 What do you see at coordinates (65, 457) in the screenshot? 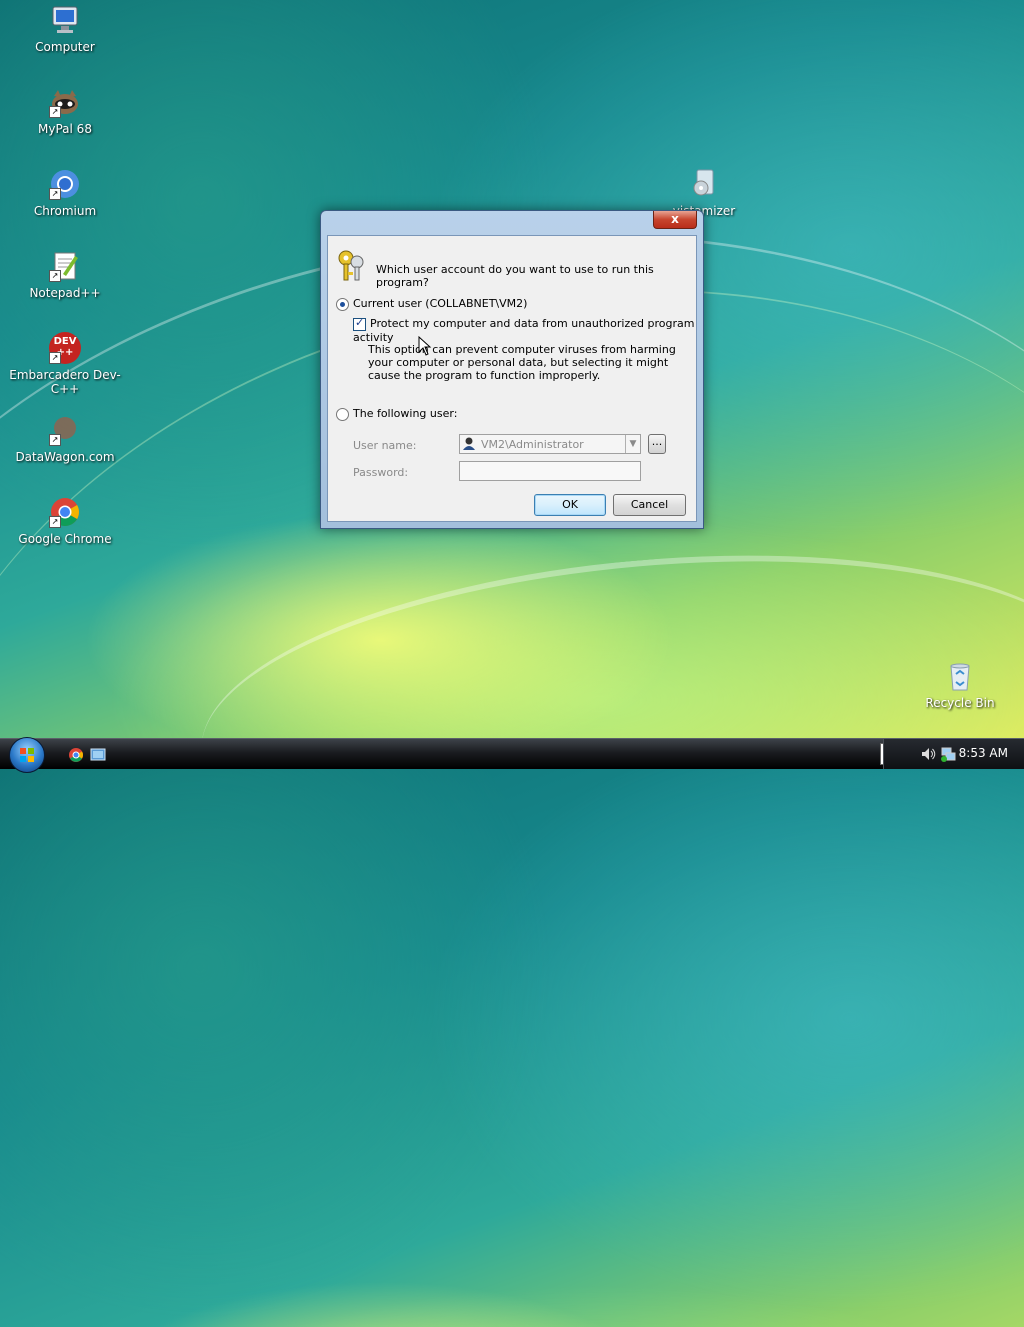
I see `desktop-icon-label: DataWagon.com` at bounding box center [65, 457].